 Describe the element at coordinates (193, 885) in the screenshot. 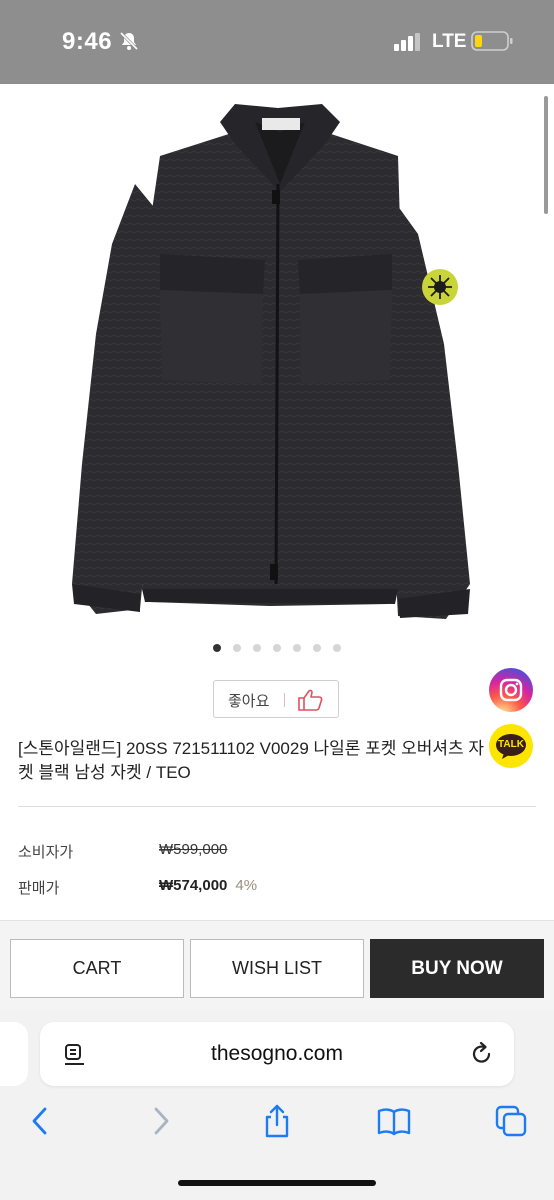

I see `sale-price: ₩574,000` at that location.